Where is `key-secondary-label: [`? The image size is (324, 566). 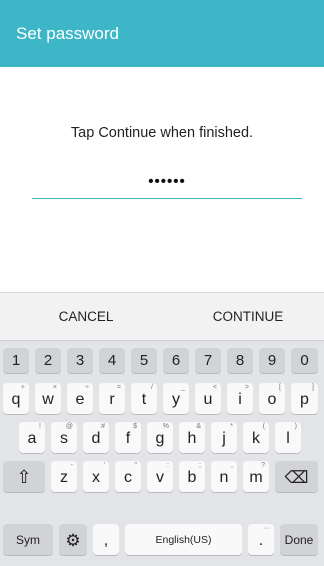
key-secondary-label: [ is located at coordinates (280, 387).